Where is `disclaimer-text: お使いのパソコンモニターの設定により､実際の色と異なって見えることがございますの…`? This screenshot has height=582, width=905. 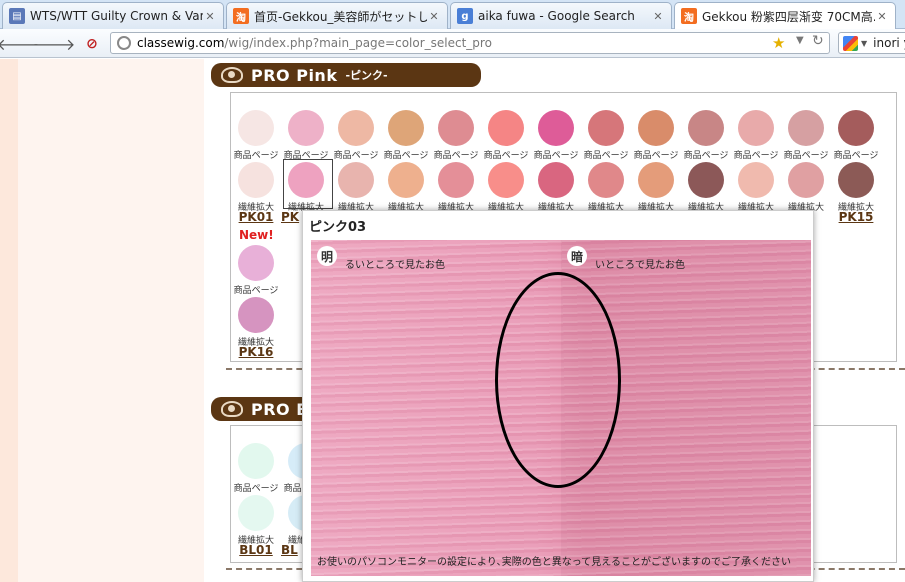 disclaimer-text: お使いのパソコンモニターの設定により､実際の色と異なって見えることがございますの… is located at coordinates (554, 562).